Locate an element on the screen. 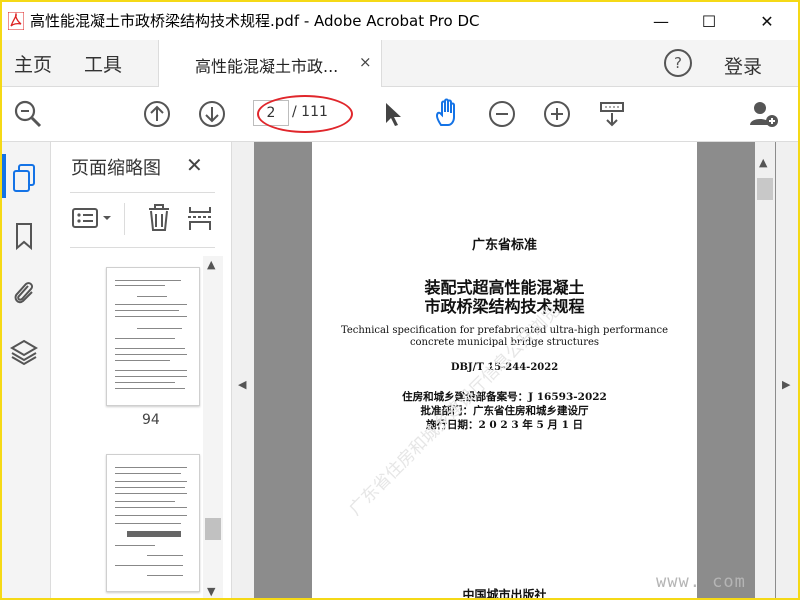 Image resolution: width=800 pixels, height=600 pixels. acrobat-logo-icon is located at coordinates (16, 21).